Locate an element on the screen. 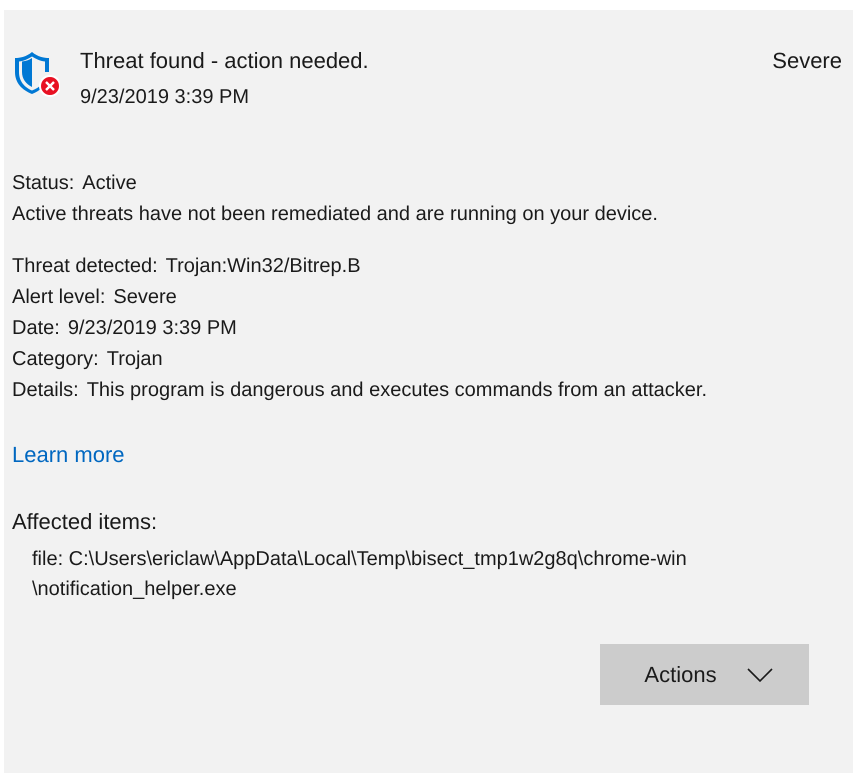 The height and width of the screenshot is (773, 863). field-value: This program is dangerous and executes commands from an attacker. is located at coordinates (397, 390).